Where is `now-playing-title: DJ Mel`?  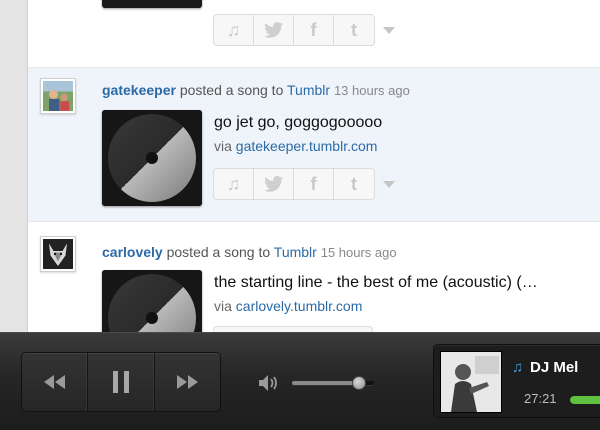 now-playing-title: DJ Mel is located at coordinates (554, 367).